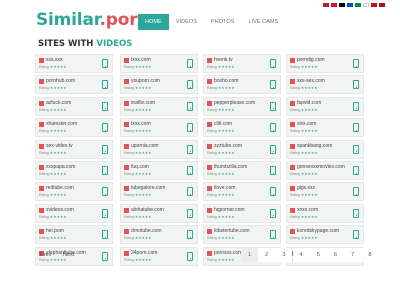 Image resolution: width=400 pixels, height=296 pixels. What do you see at coordinates (140, 167) in the screenshot?
I see `site-name-link: fuq.com` at bounding box center [140, 167].